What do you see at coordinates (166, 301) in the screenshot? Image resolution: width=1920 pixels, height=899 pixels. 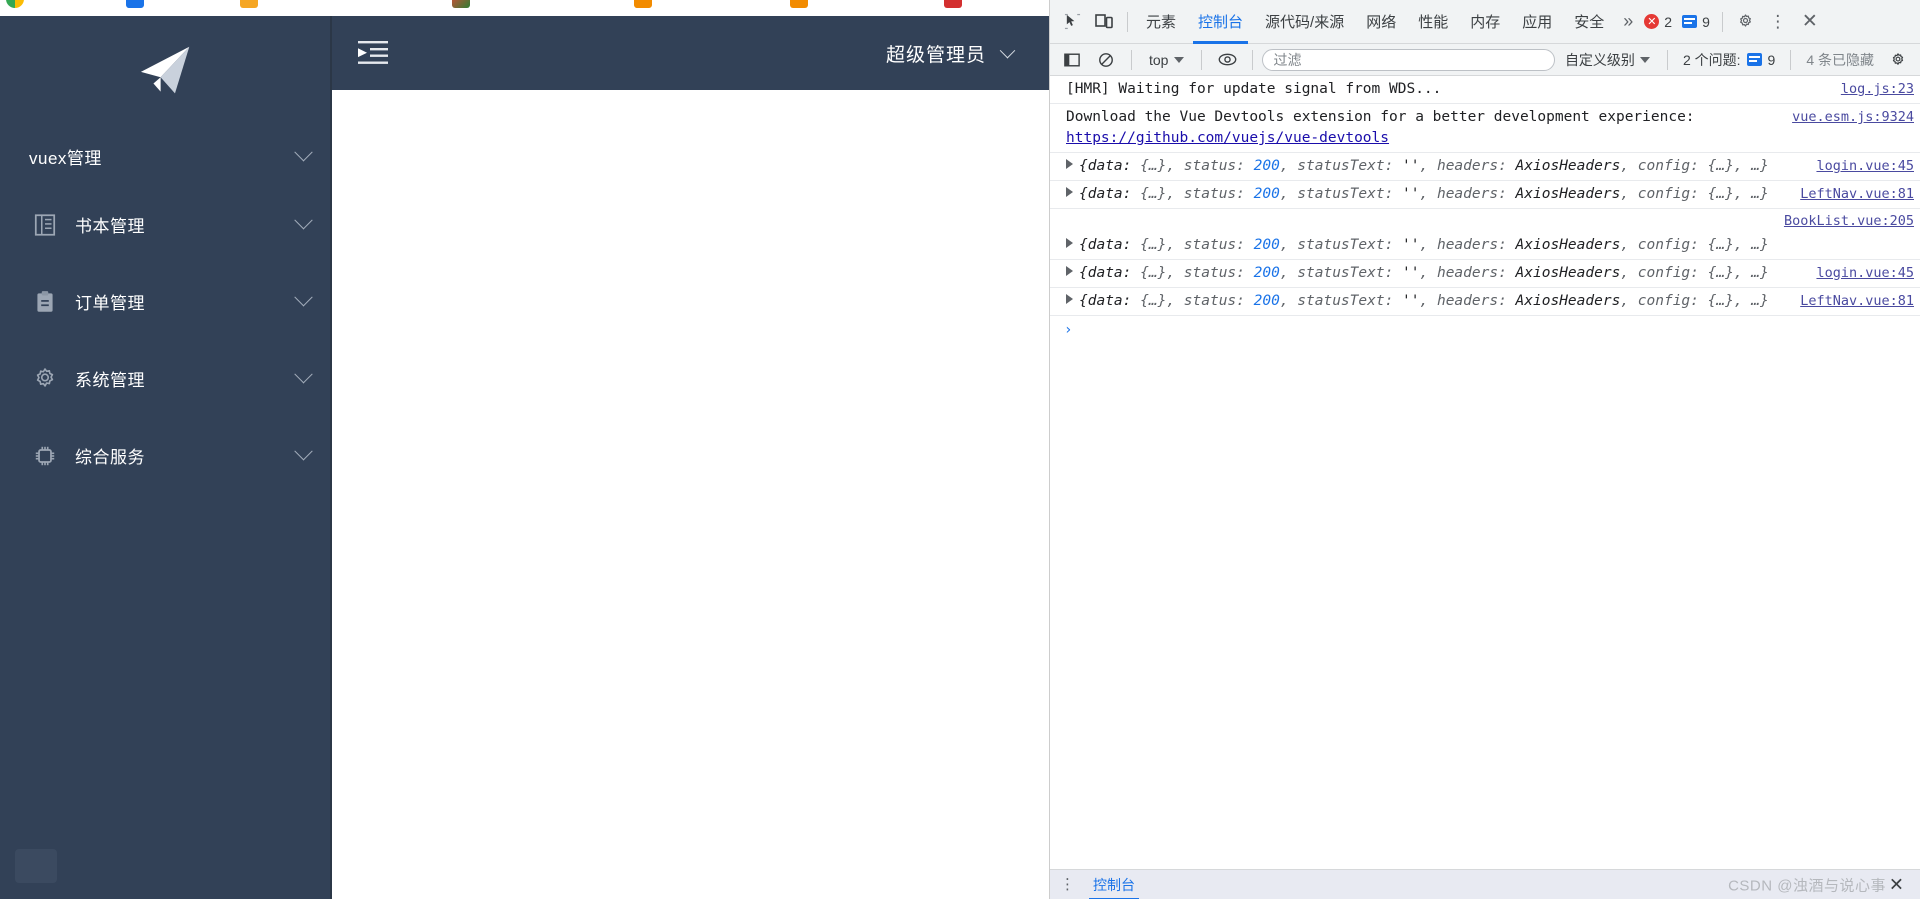 I see `sidebar-item-orders: 订单管理` at bounding box center [166, 301].